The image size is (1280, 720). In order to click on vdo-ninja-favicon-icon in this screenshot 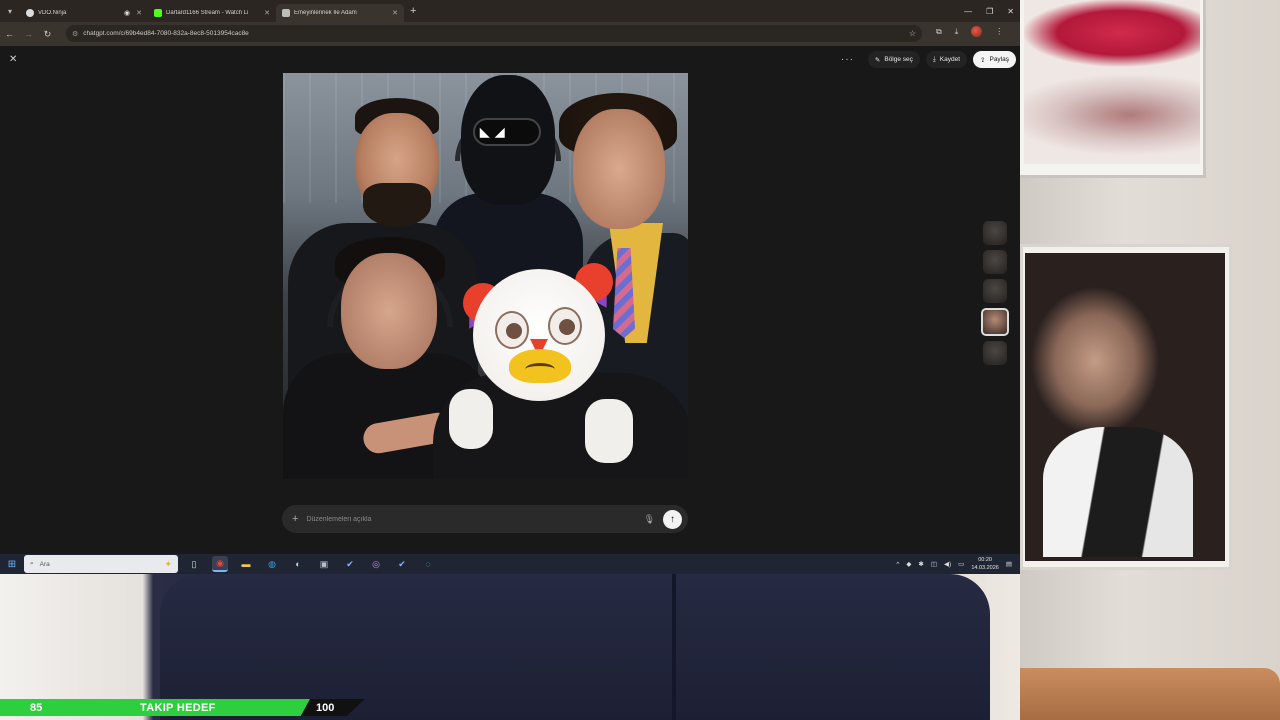, I will do `click(30, 13)`.